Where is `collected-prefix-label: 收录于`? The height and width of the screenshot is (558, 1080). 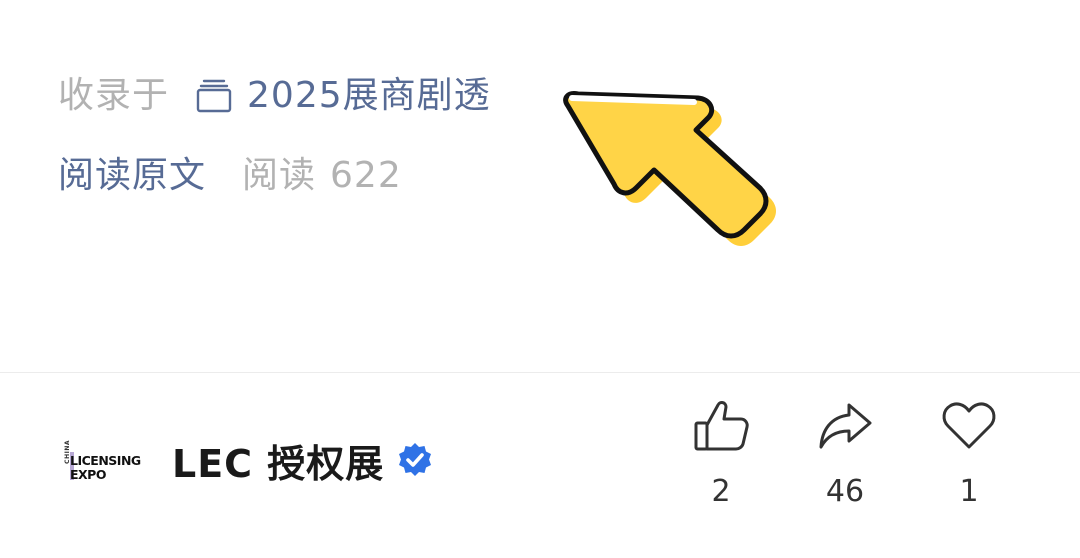 collected-prefix-label: 收录于 is located at coordinates (114, 95).